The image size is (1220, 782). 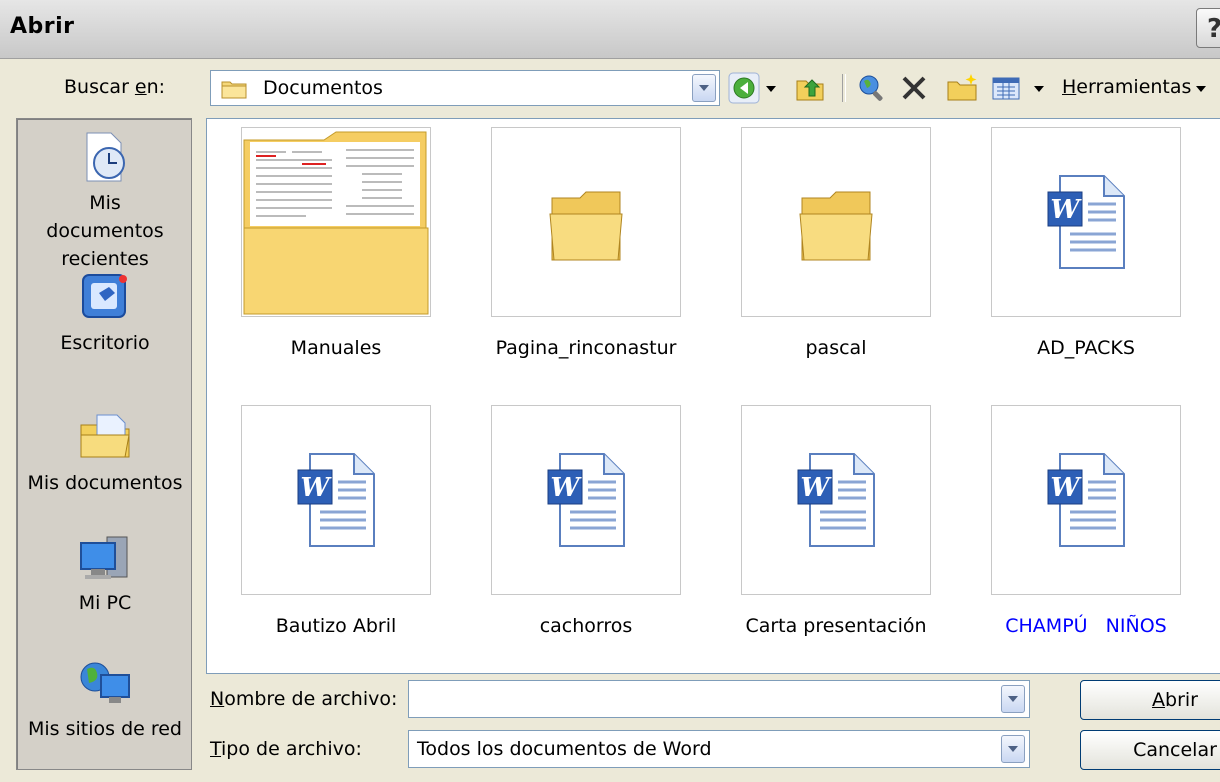 What do you see at coordinates (586, 626) in the screenshot?
I see `file-name: cachorros` at bounding box center [586, 626].